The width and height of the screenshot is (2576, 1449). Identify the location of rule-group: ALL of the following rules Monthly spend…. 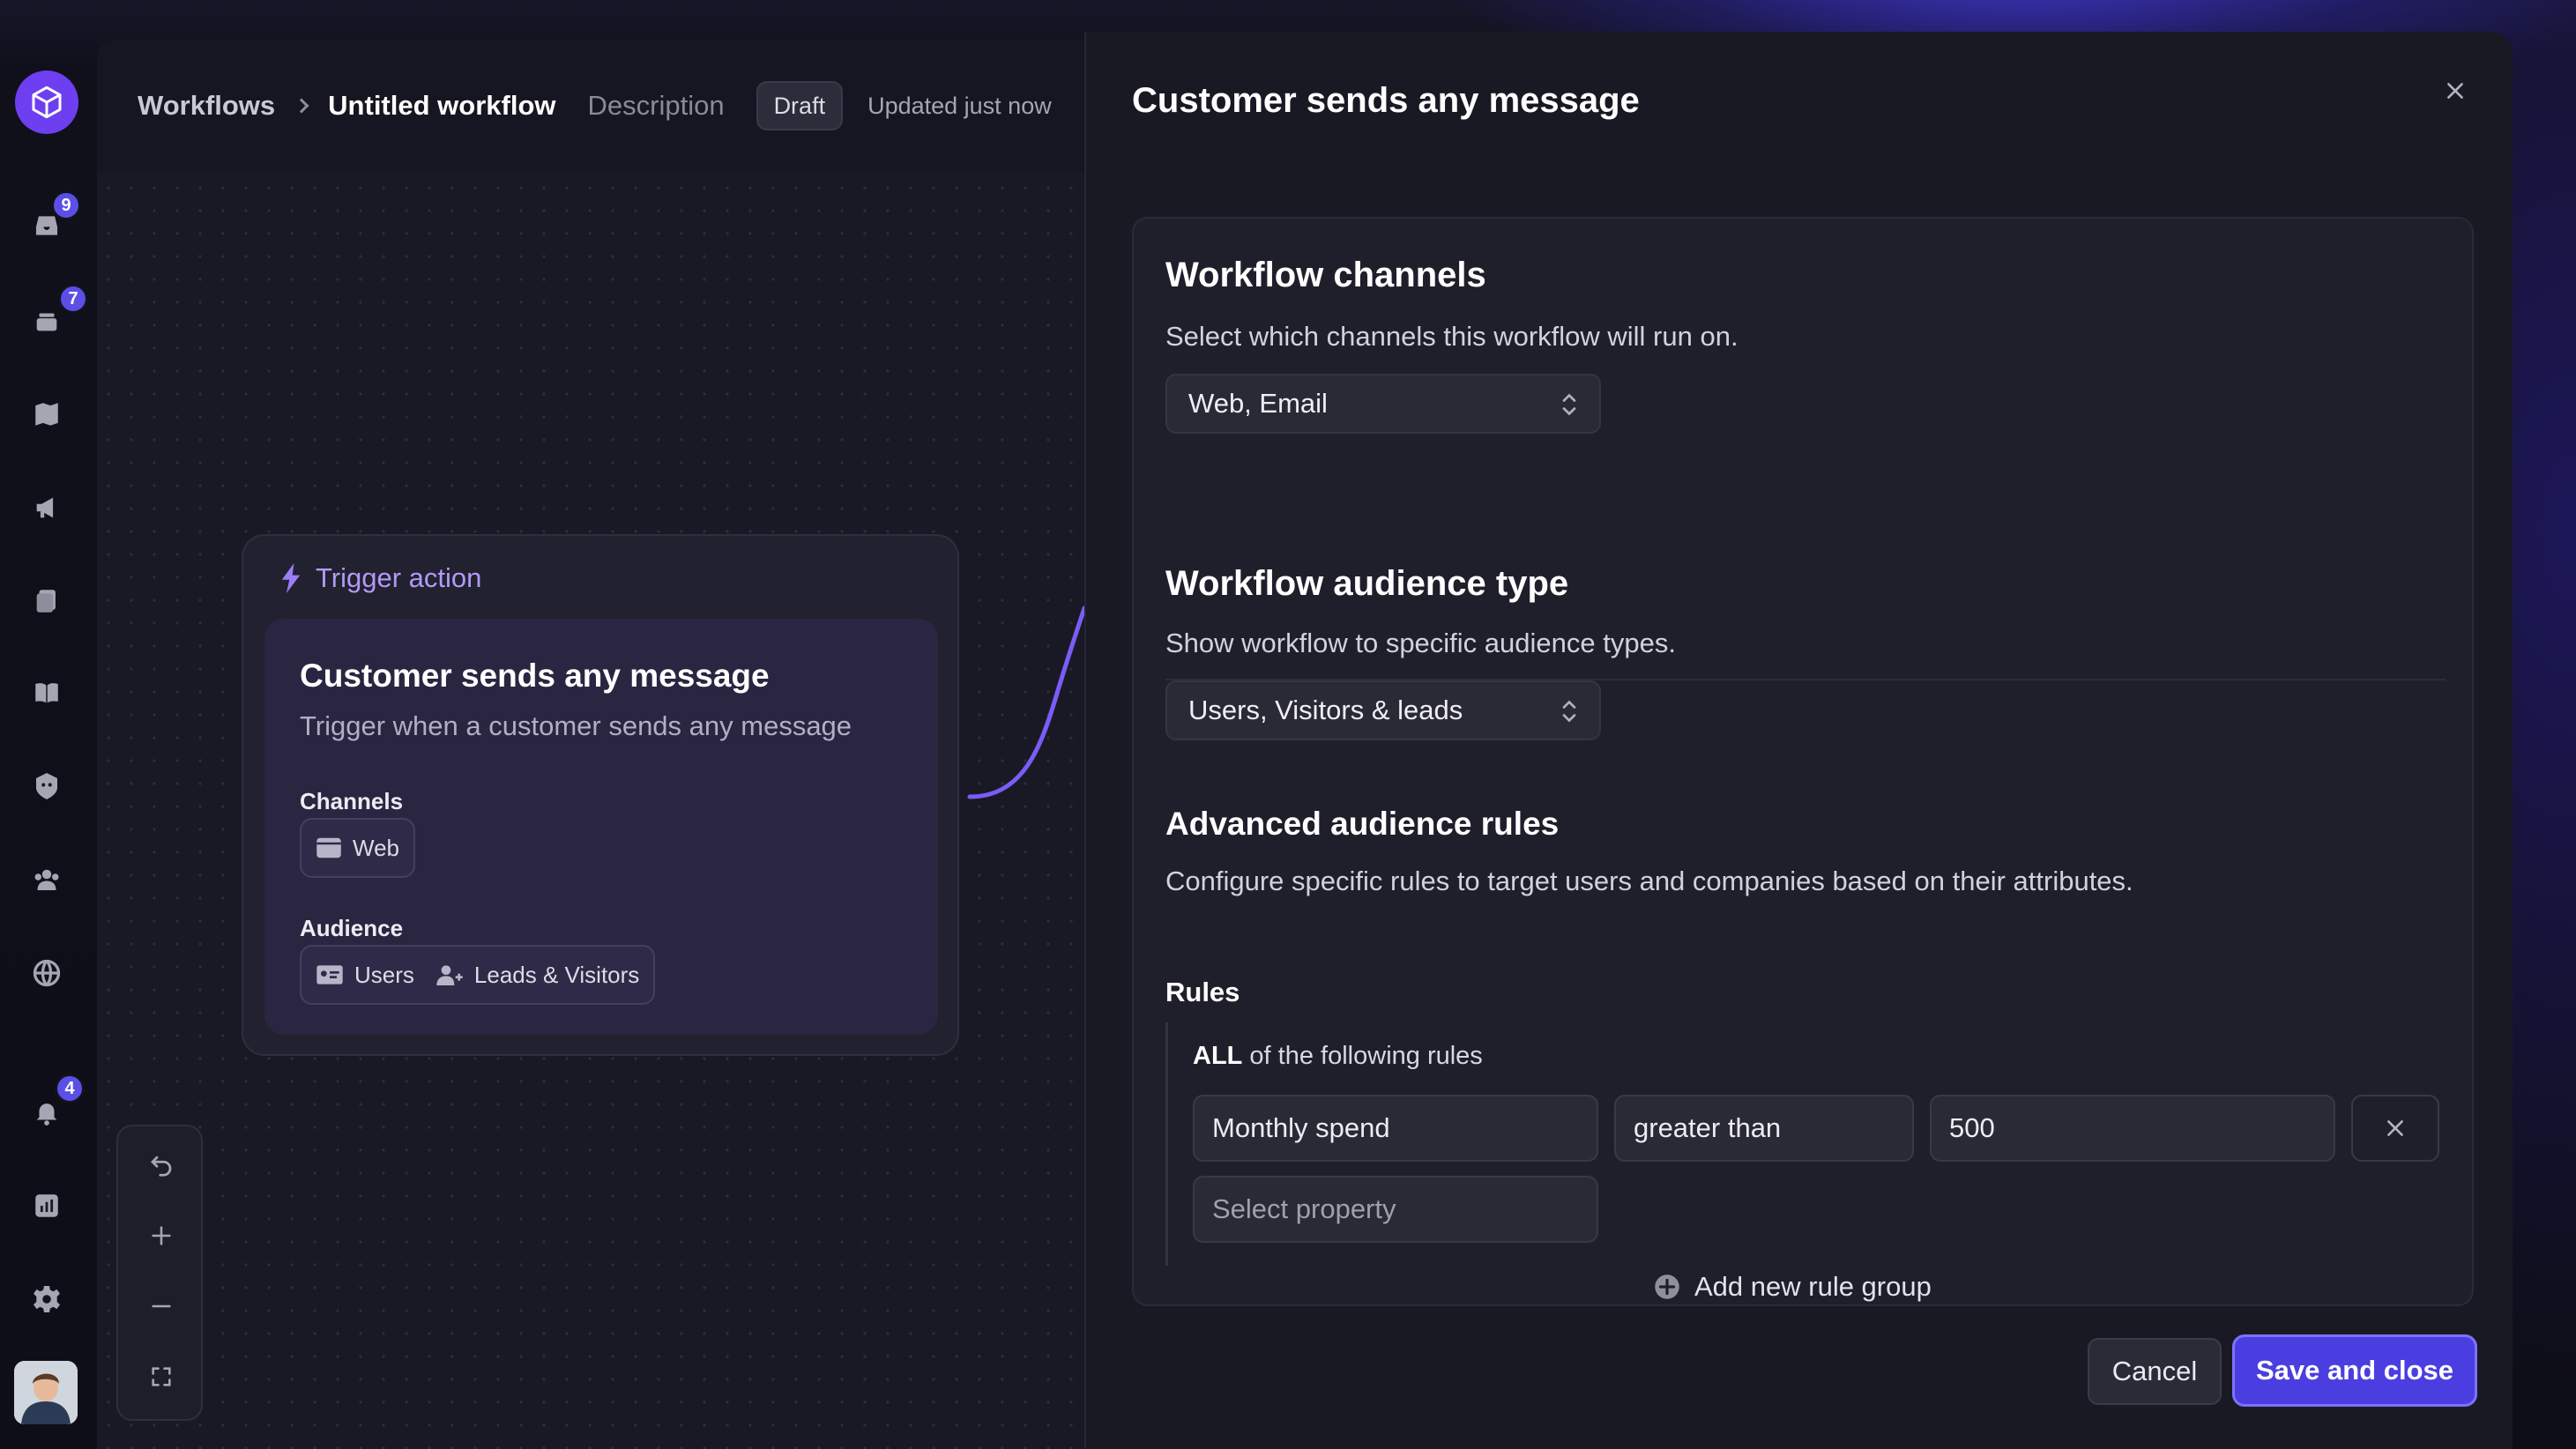
(1806, 1144).